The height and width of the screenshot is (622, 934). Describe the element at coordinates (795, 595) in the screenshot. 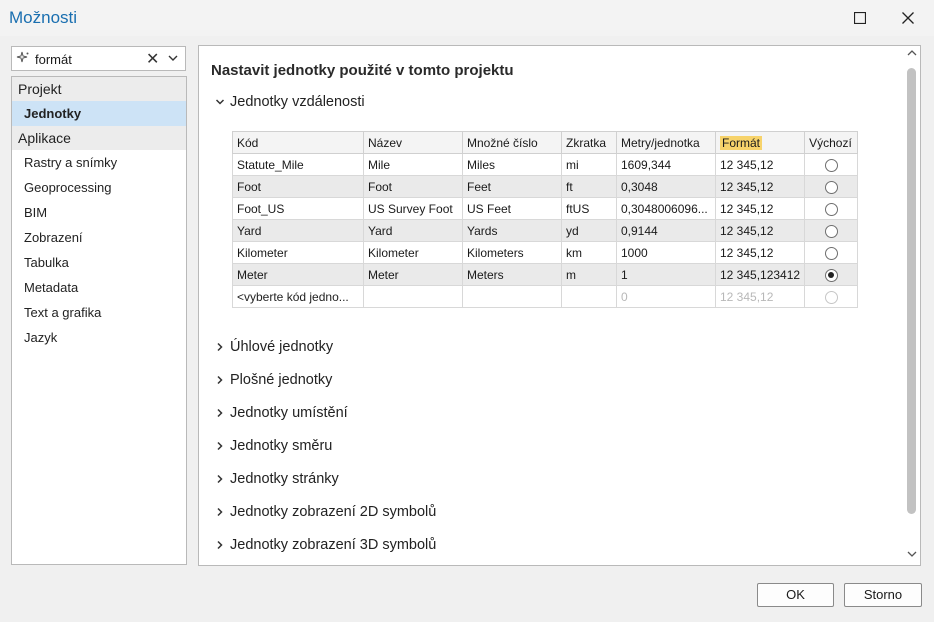

I see `ok-button: OK` at that location.